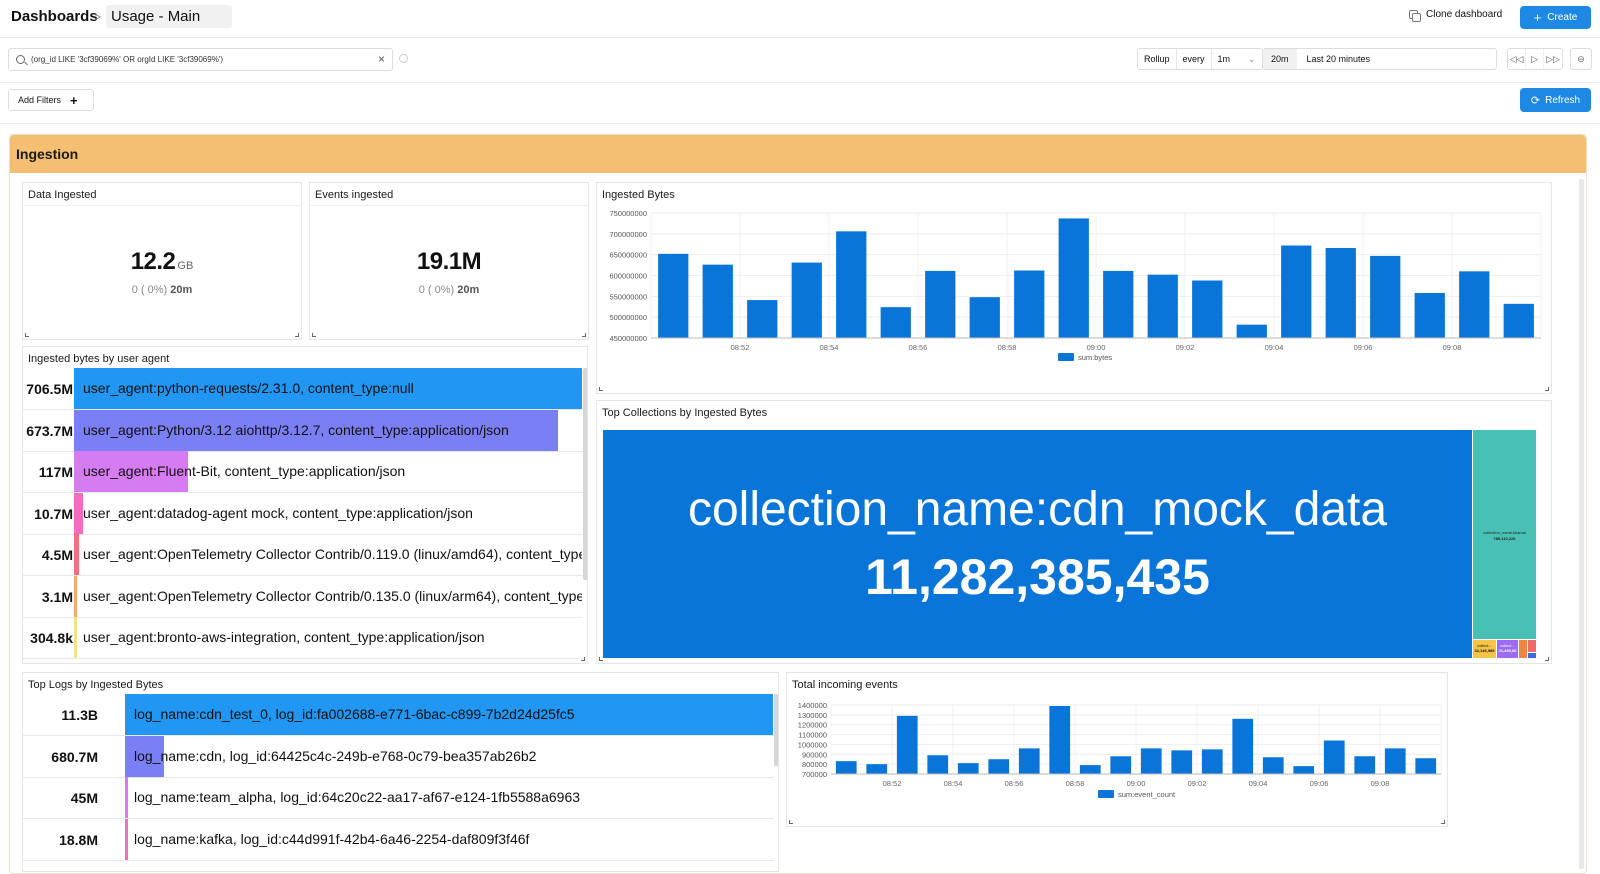 This screenshot has width=1600, height=874. Describe the element at coordinates (812, 744) in the screenshot. I see `y-tick-label: 1000000` at that location.